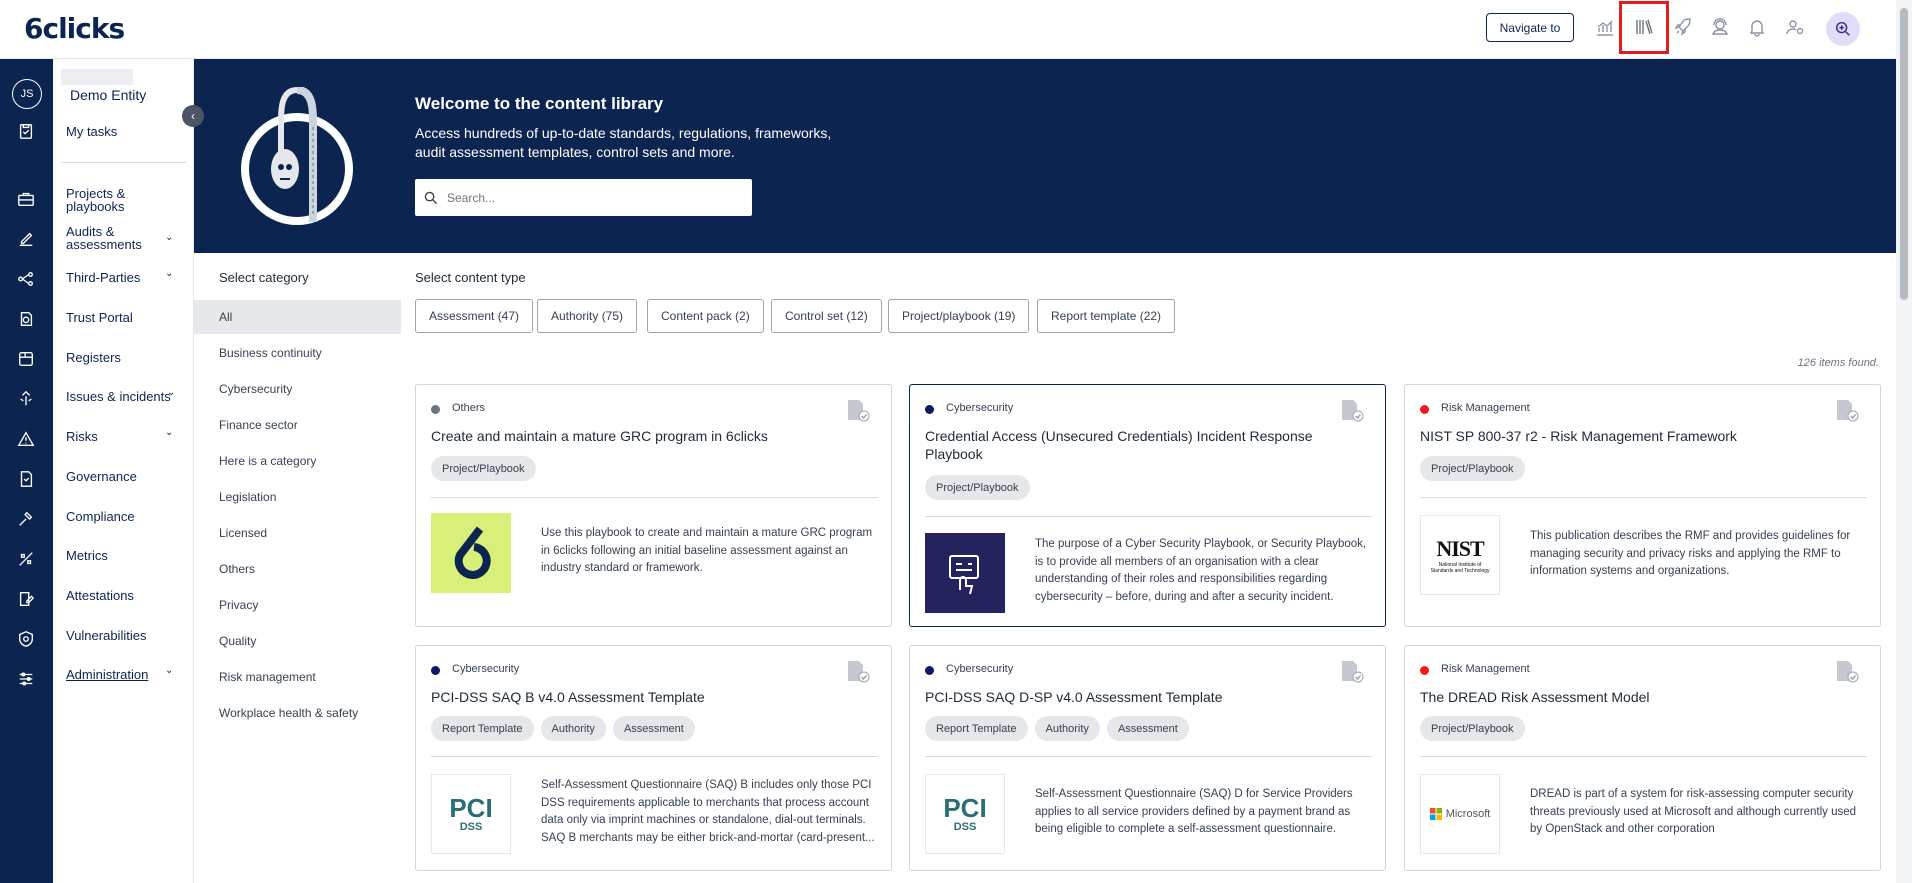 The width and height of the screenshot is (1912, 883). I want to click on filter-control-set: Control set (12), so click(826, 316).